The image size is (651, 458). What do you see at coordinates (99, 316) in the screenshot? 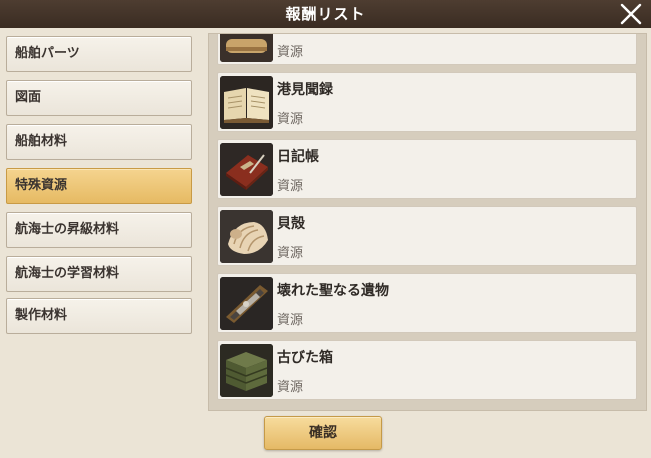
I see `category-crafting-materials: 製作材料` at bounding box center [99, 316].